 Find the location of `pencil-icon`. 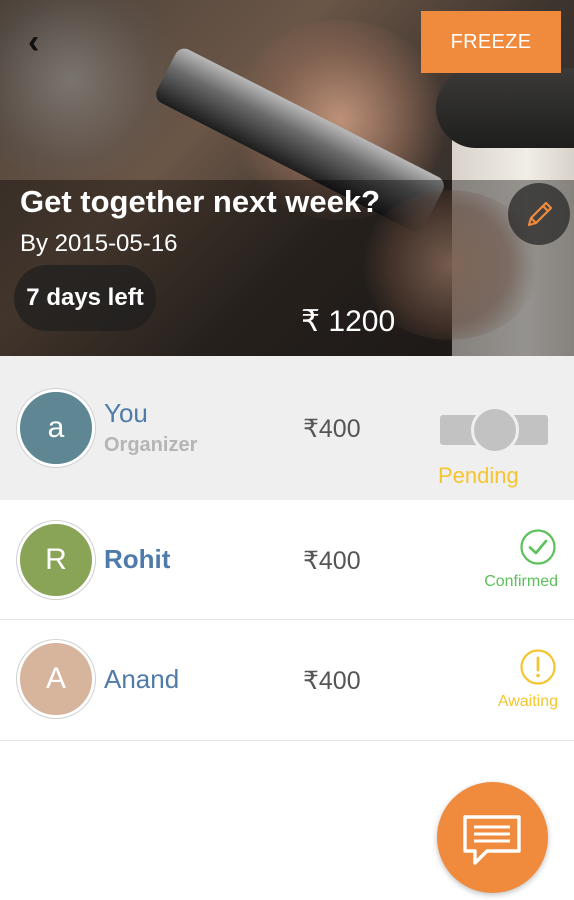

pencil-icon is located at coordinates (540, 214).